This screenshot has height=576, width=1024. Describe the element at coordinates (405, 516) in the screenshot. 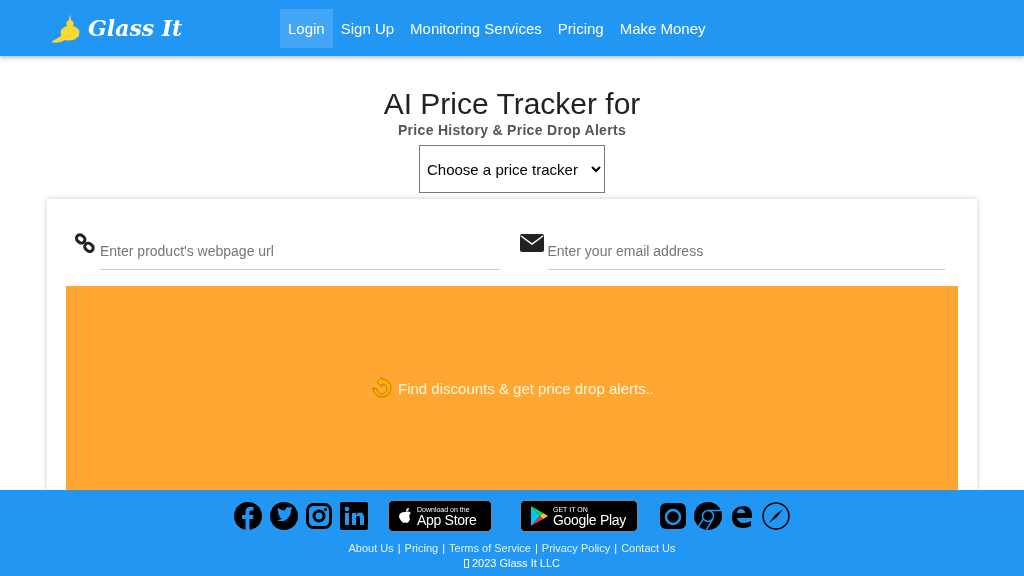

I see `apple-icon` at that location.